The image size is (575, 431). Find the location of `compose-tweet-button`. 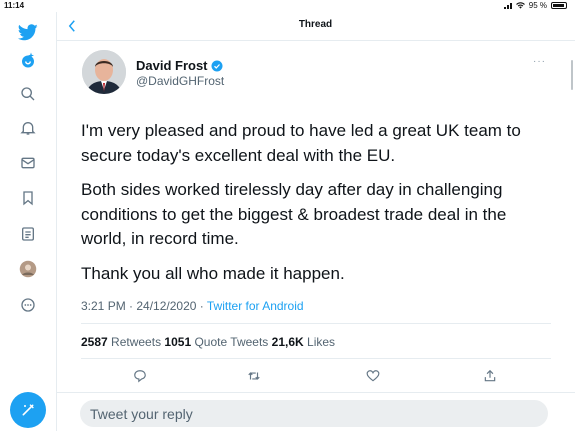

compose-tweet-button is located at coordinates (28, 410).